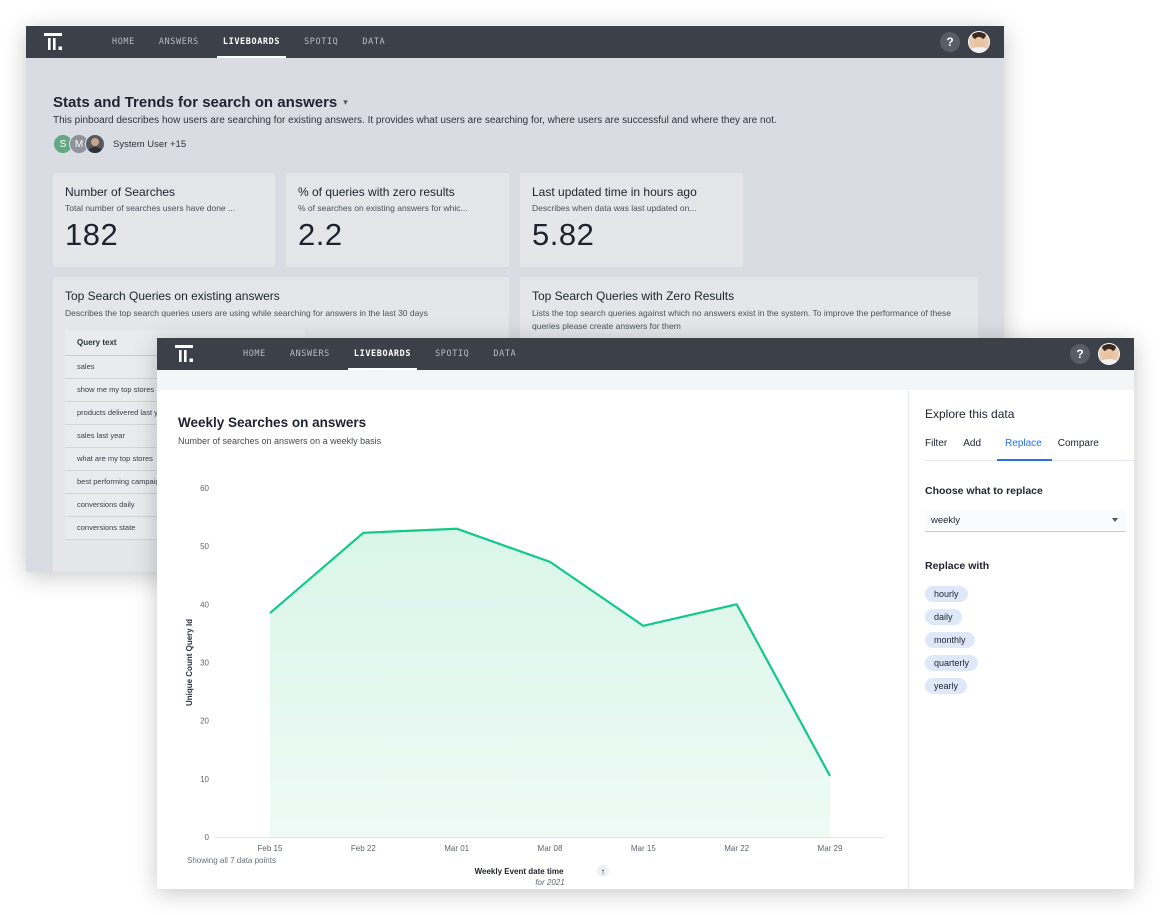 The image size is (1160, 915). Describe the element at coordinates (563, 234) in the screenshot. I see `kpi-value: 5.82` at that location.